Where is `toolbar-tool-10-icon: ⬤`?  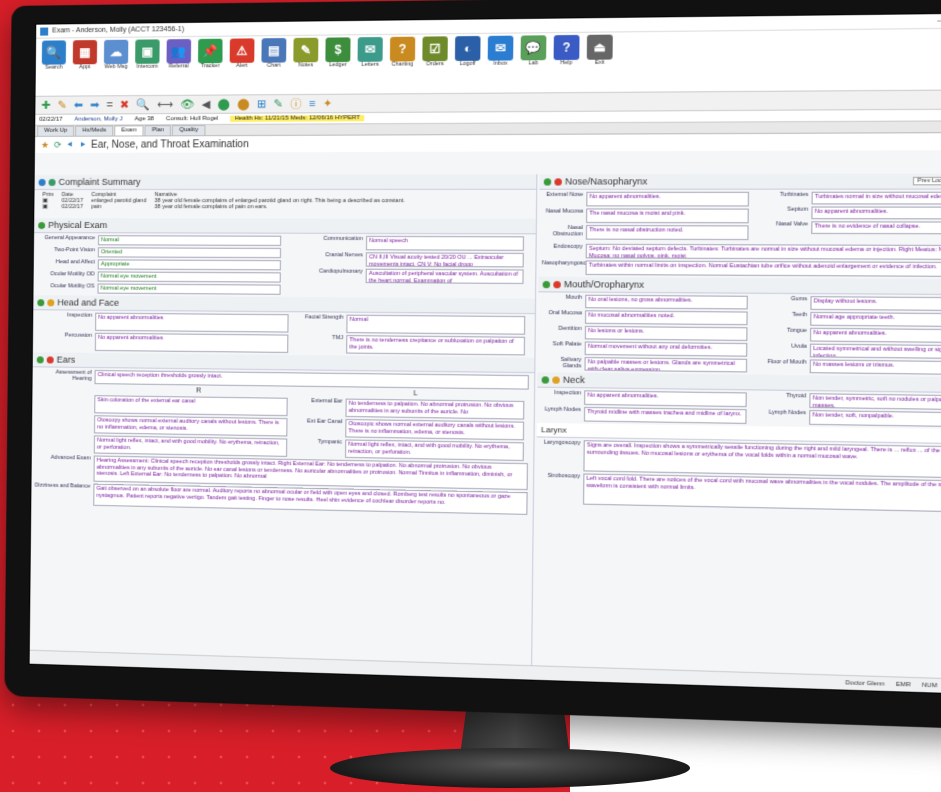 toolbar-tool-10-icon: ⬤ is located at coordinates (223, 104).